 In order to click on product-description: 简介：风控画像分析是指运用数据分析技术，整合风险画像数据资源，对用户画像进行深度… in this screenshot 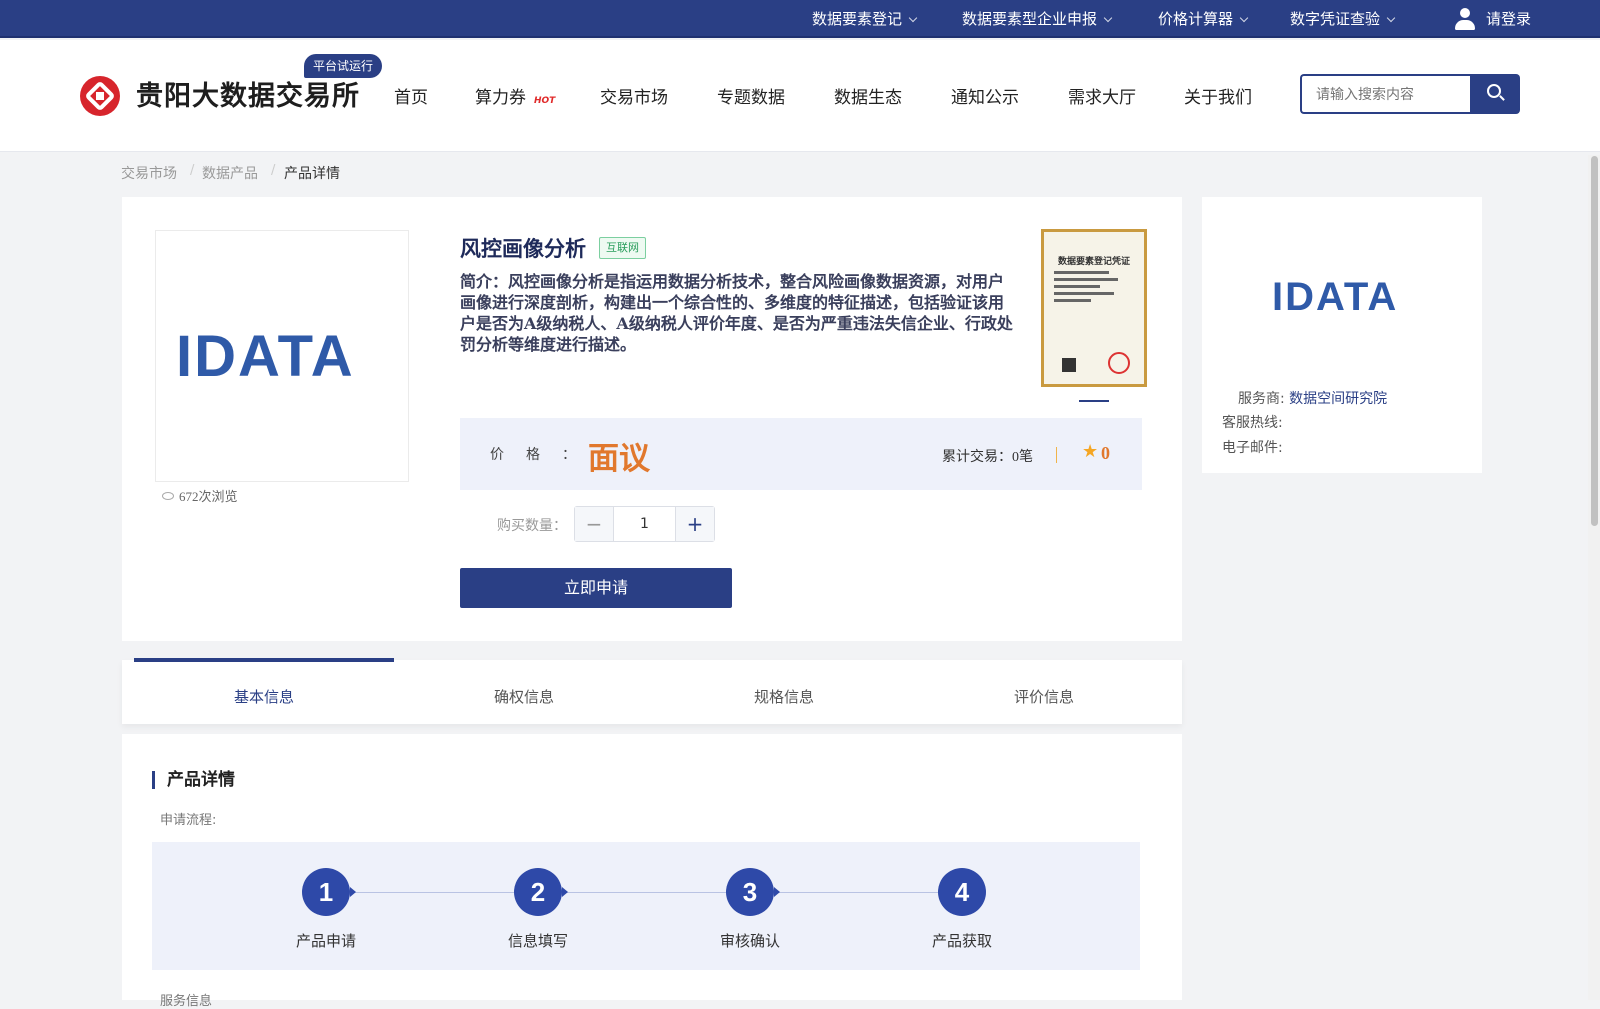, I will do `click(736, 313)`.